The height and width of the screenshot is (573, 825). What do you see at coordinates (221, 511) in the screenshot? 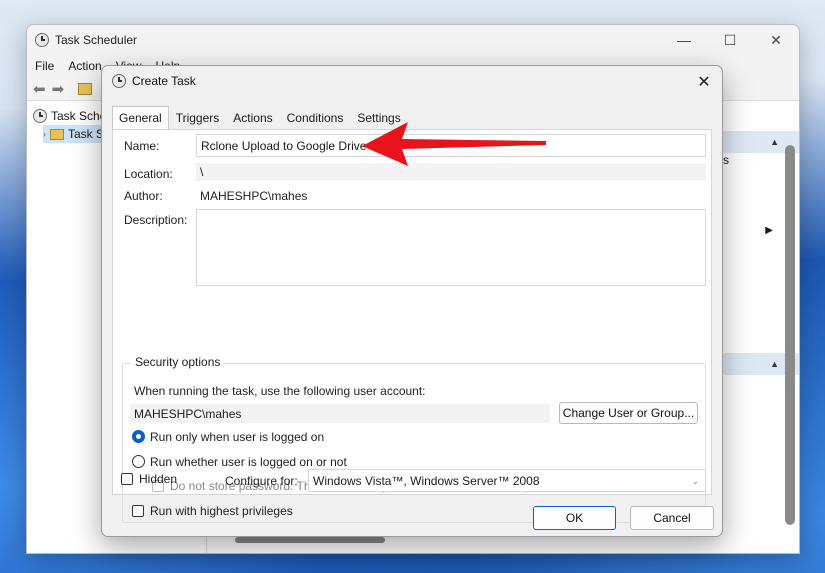
I see `highest-privileges-label: Run with highest privileges` at bounding box center [221, 511].